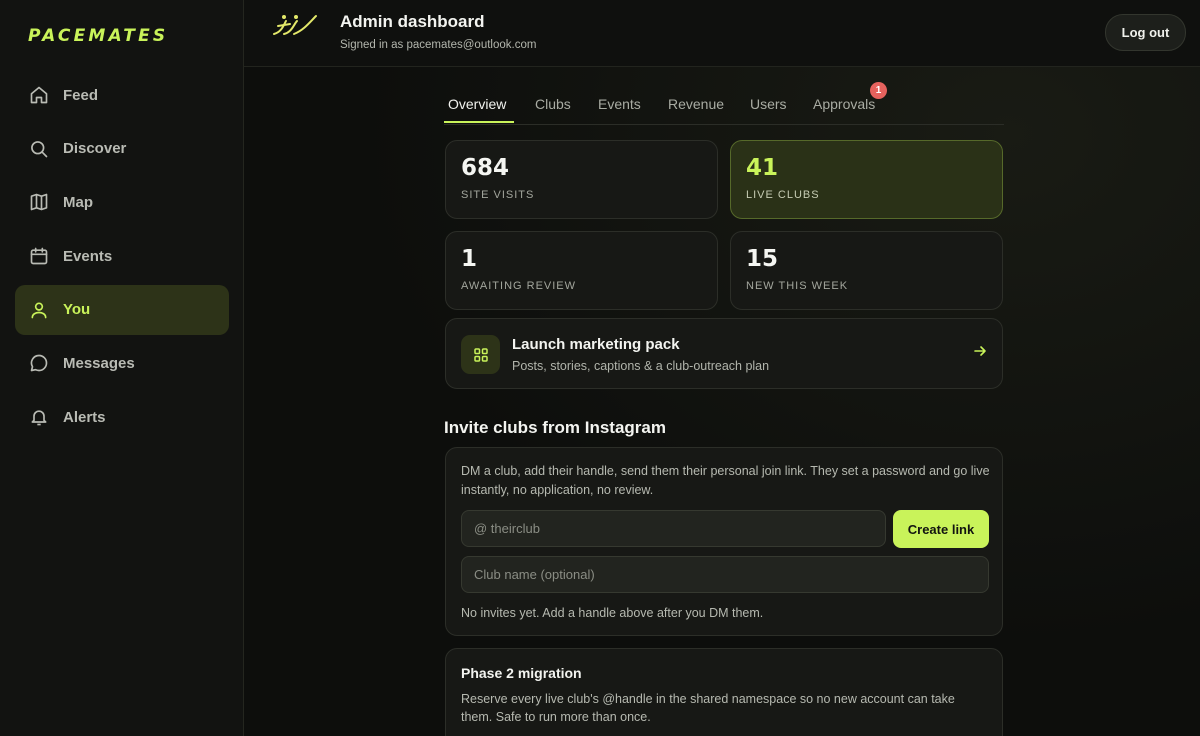 The image size is (1200, 736). Describe the element at coordinates (39, 417) in the screenshot. I see `bell-icon` at that location.